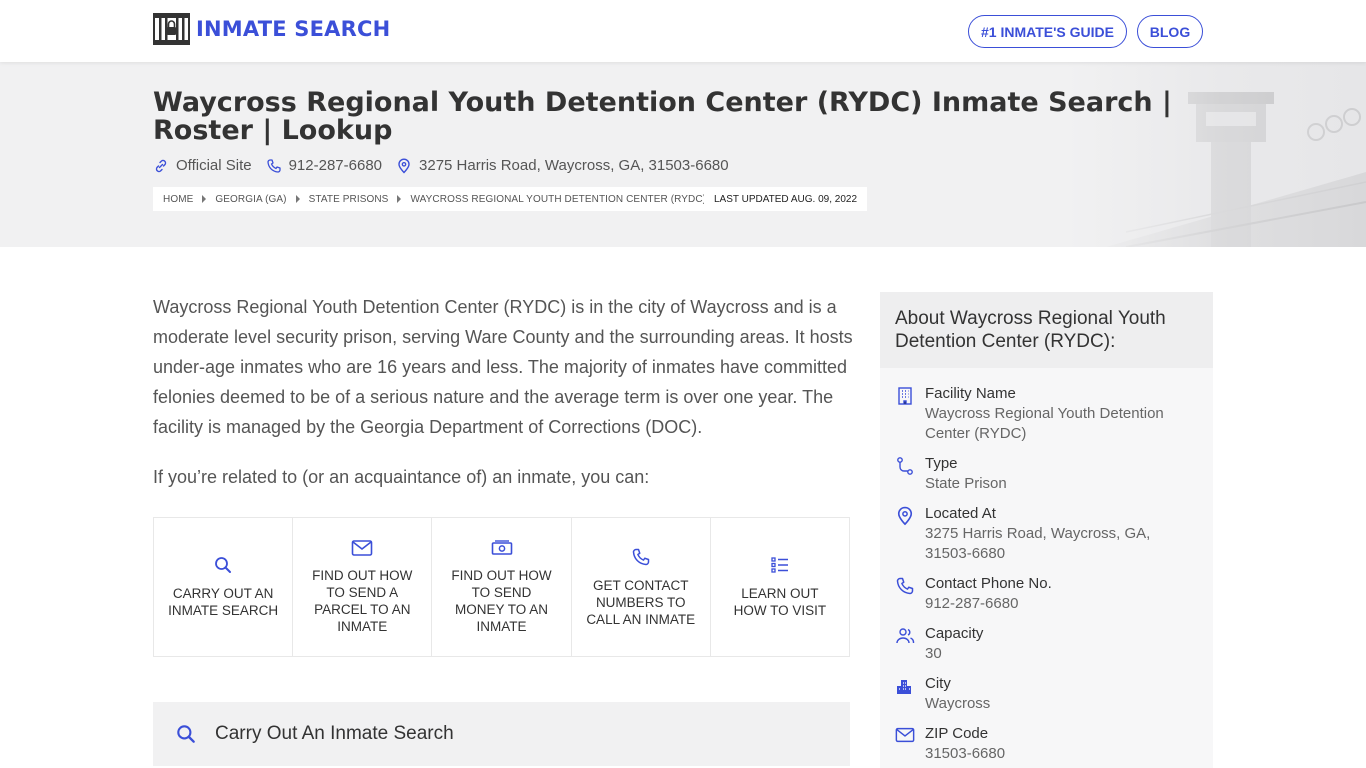 The image size is (1366, 768). What do you see at coordinates (501, 734) in the screenshot?
I see `inmate-search-section-header: Carry Out An Inmate Search` at bounding box center [501, 734].